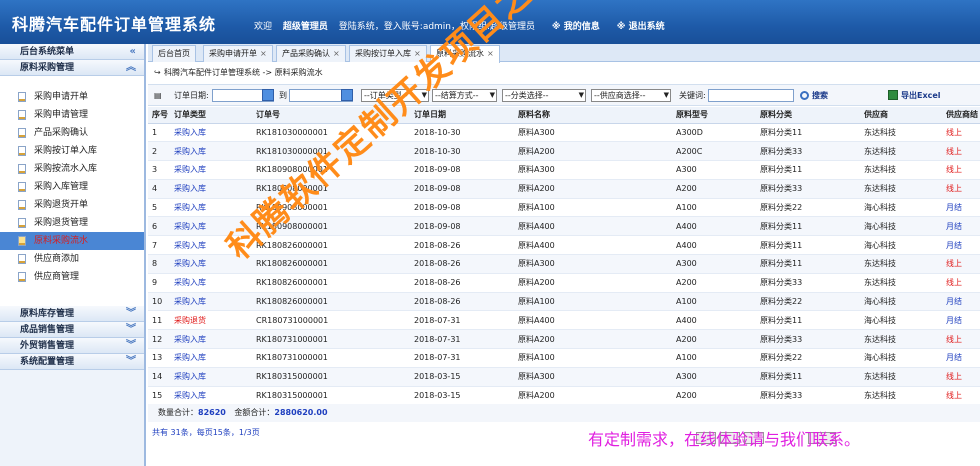 The width and height of the screenshot is (980, 466). Describe the element at coordinates (311, 53) in the screenshot. I see `tab-product-purchase-confirm: 产品采购确认 ×` at that location.